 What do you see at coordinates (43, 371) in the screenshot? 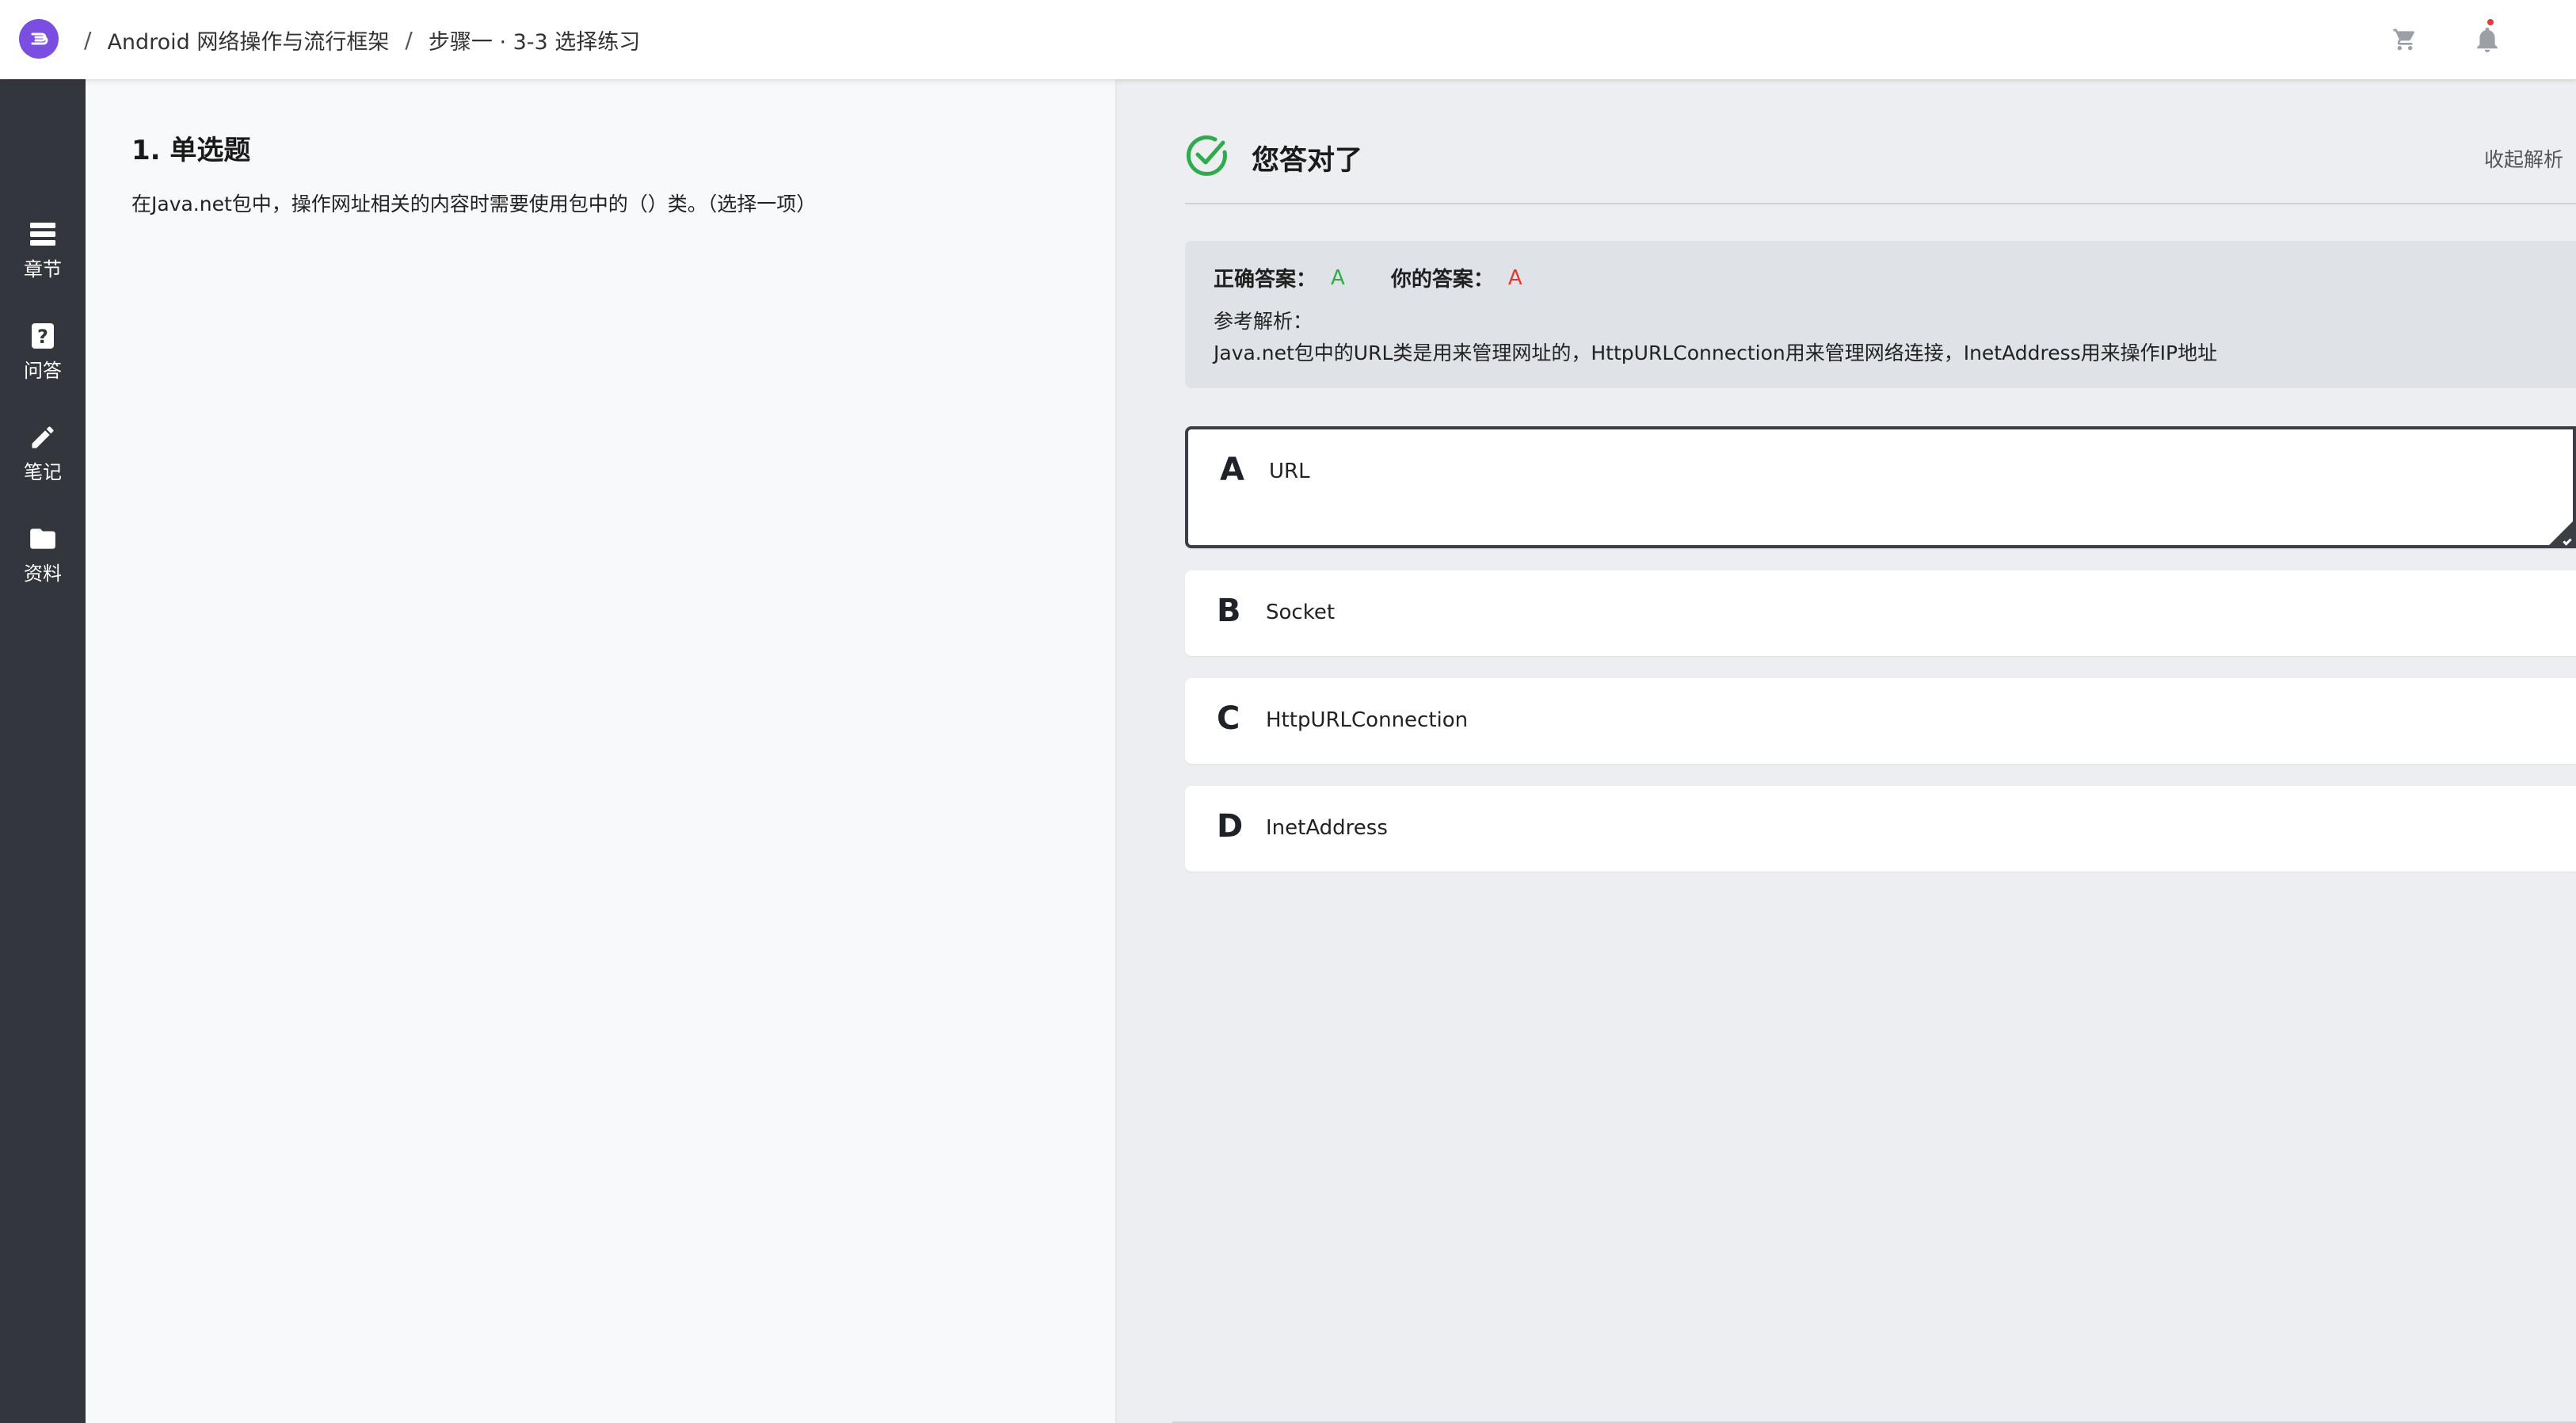
I see `sidebar-item-label: 问答` at bounding box center [43, 371].